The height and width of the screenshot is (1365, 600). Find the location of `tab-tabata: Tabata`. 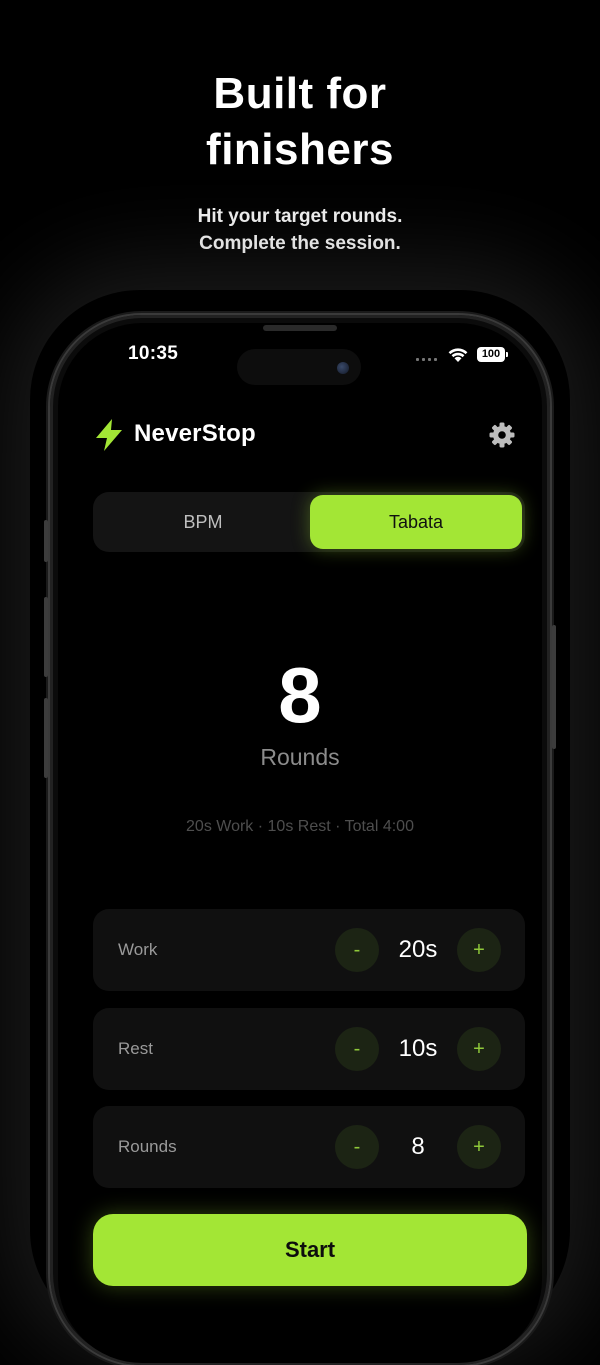

tab-tabata: Tabata is located at coordinates (416, 522).